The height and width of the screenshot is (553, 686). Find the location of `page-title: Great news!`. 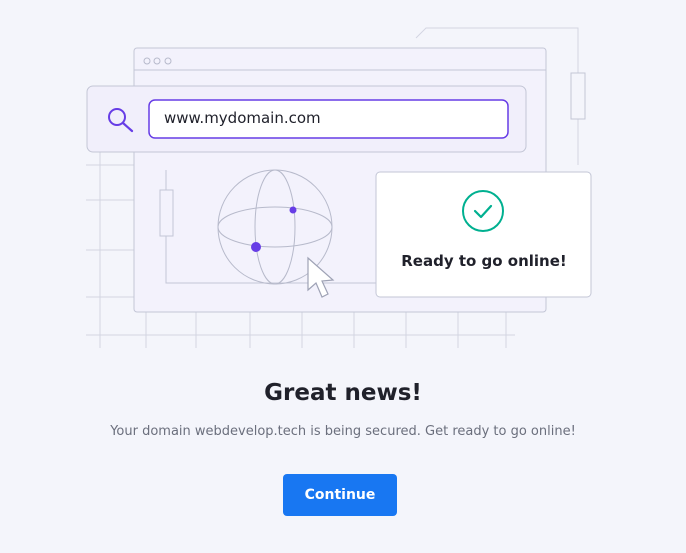

page-title: Great news! is located at coordinates (343, 393).